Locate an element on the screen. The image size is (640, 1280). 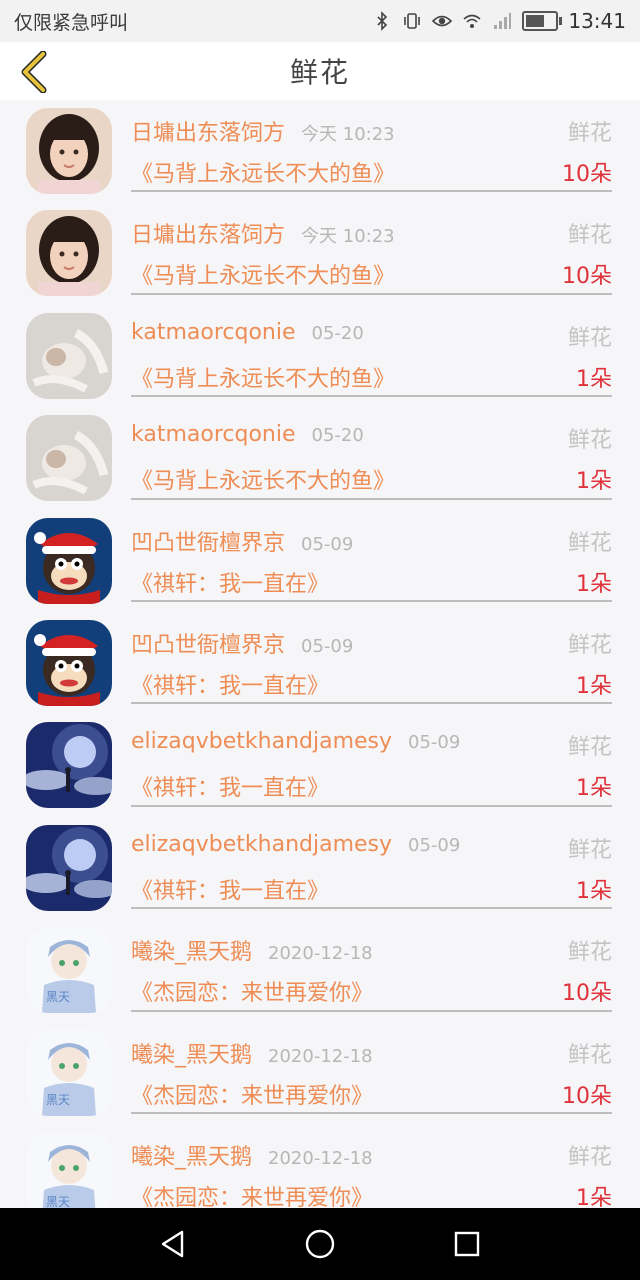
page-title: 鲜花 is located at coordinates (319, 72).